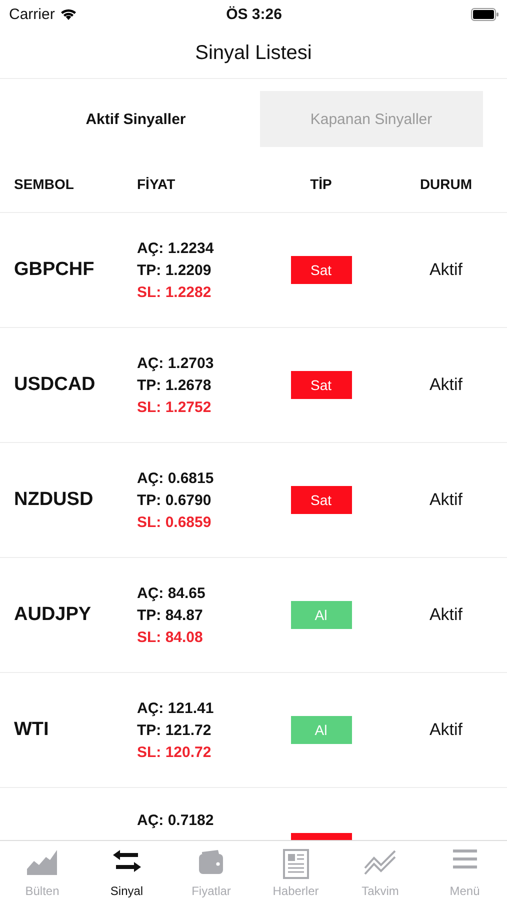 This screenshot has width=507, height=900. What do you see at coordinates (44, 184) in the screenshot?
I see `column-header: SEMBOL` at bounding box center [44, 184].